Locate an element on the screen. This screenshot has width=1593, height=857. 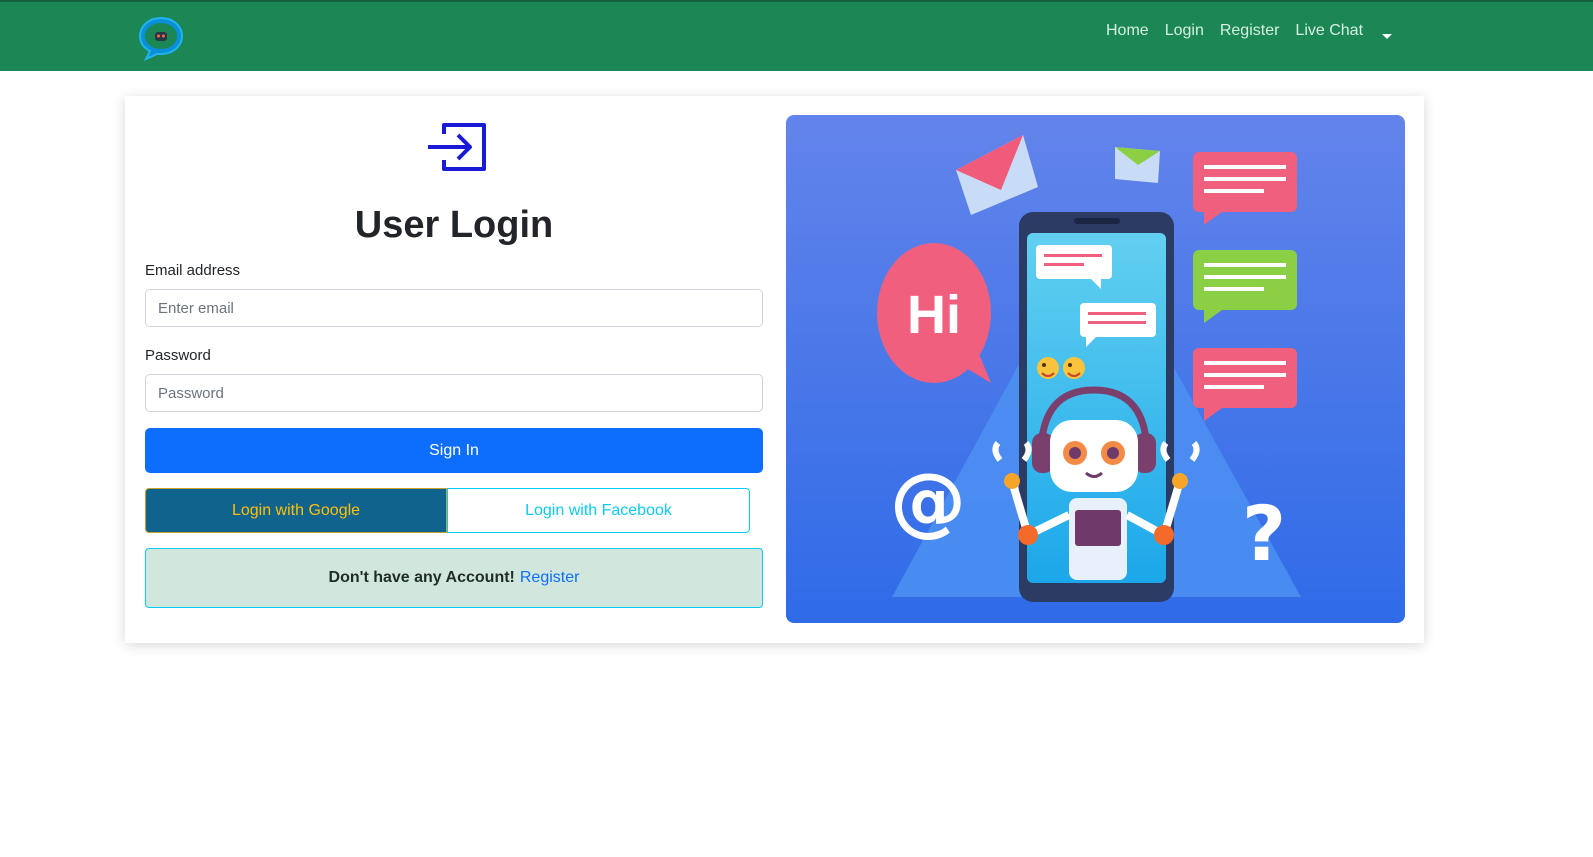
login-google-button: Login with Google is located at coordinates (296, 510).